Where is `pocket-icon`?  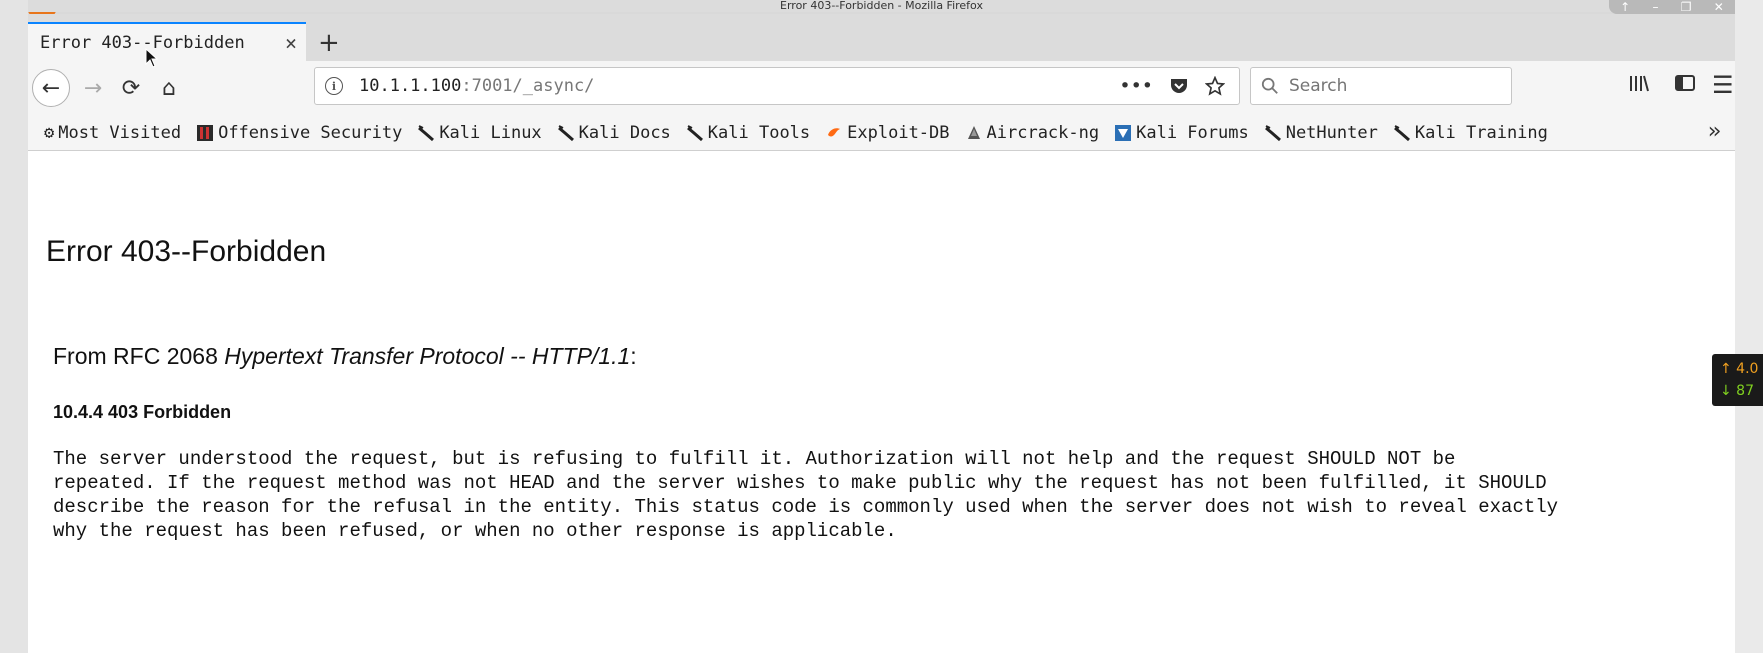 pocket-icon is located at coordinates (1179, 86).